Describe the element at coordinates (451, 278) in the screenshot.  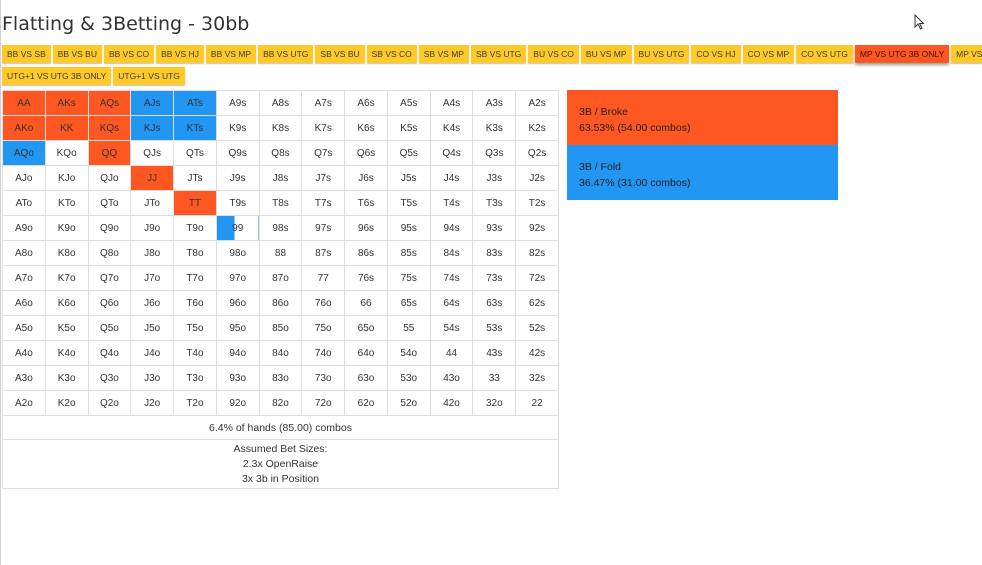
I see `hand-cell-74s: 74s` at that location.